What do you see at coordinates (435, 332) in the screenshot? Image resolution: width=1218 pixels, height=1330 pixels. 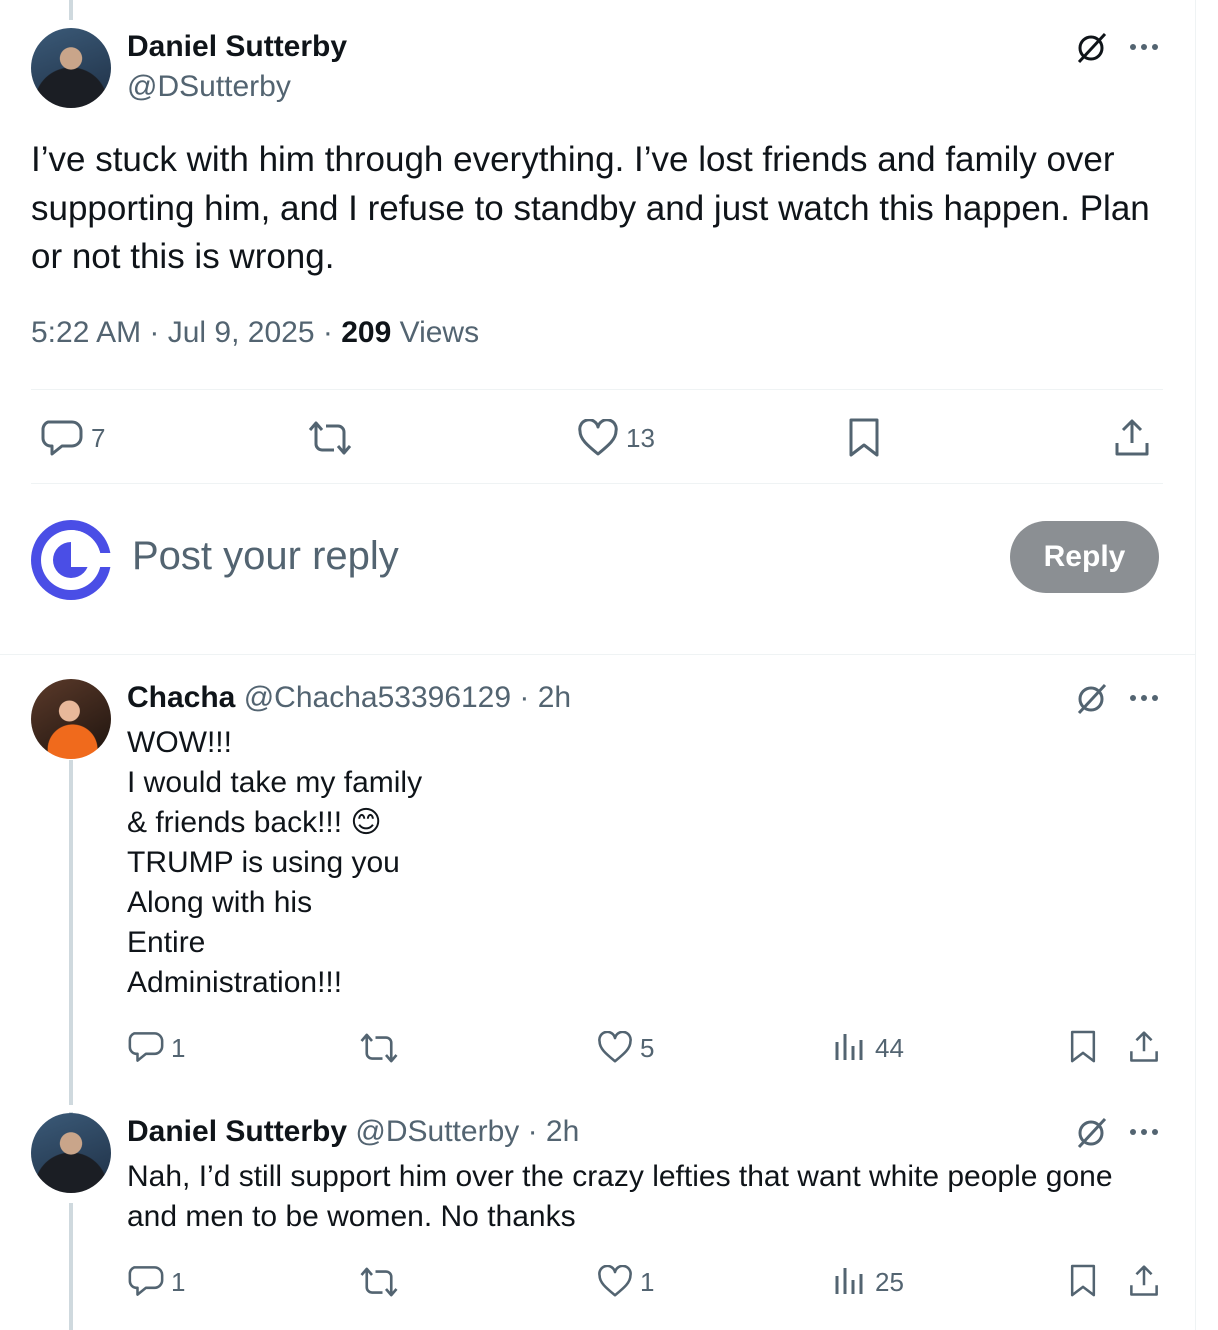 I see `views-label: Views` at bounding box center [435, 332].